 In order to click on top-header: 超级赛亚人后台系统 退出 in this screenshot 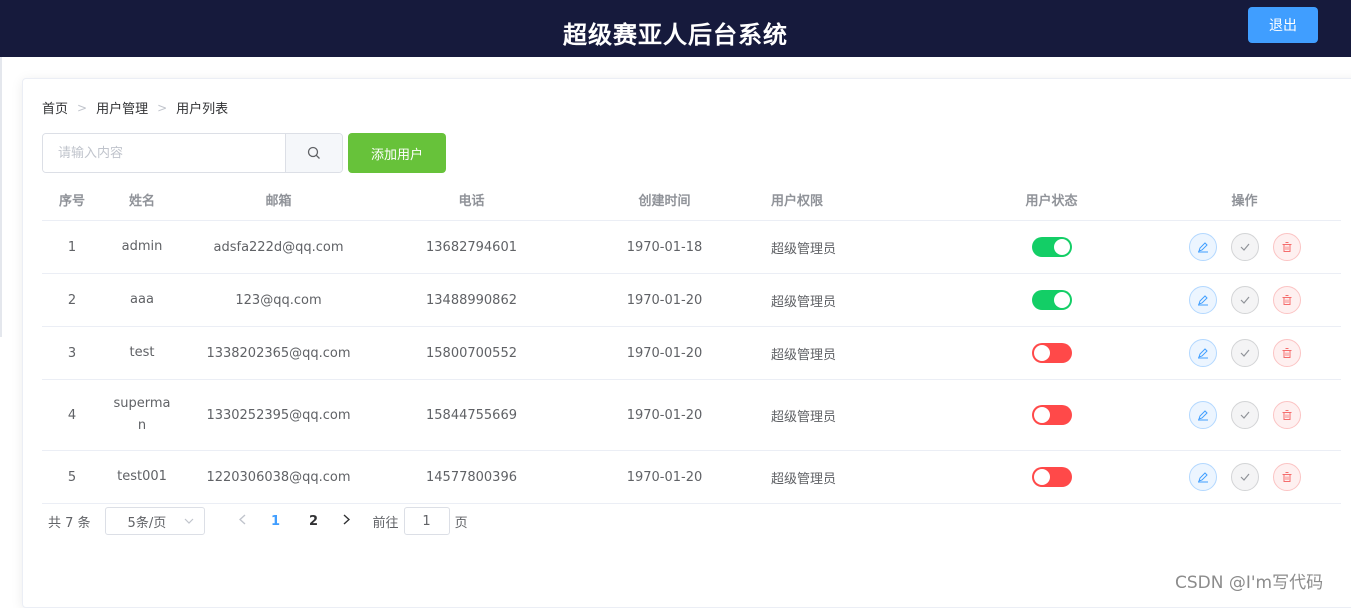, I will do `click(675, 28)`.